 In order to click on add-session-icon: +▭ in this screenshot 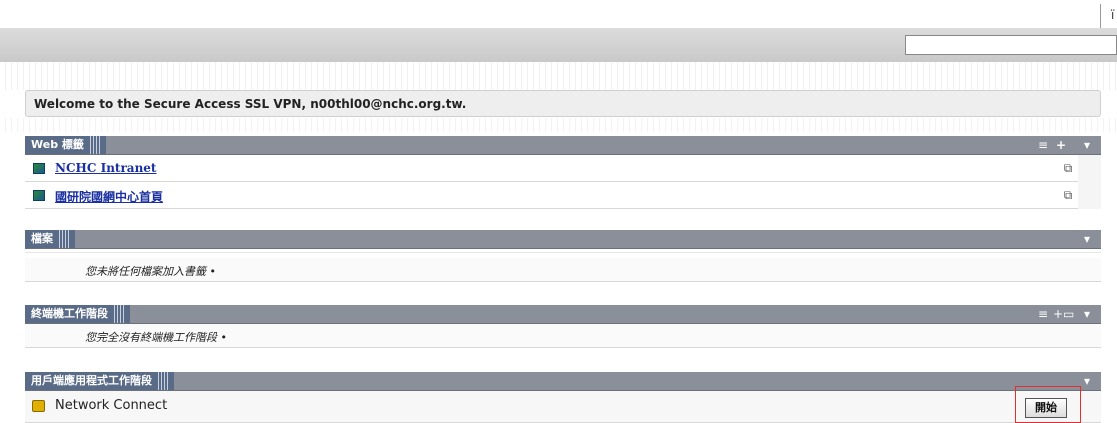, I will do `click(1063, 314)`.